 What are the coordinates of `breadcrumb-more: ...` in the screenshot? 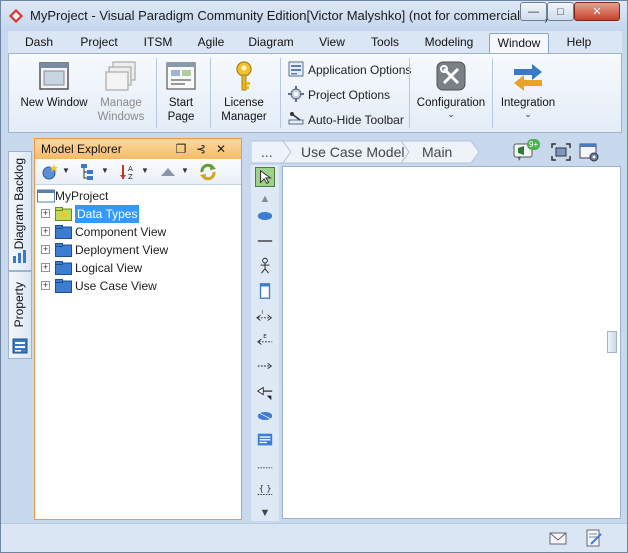 It's located at (267, 152).